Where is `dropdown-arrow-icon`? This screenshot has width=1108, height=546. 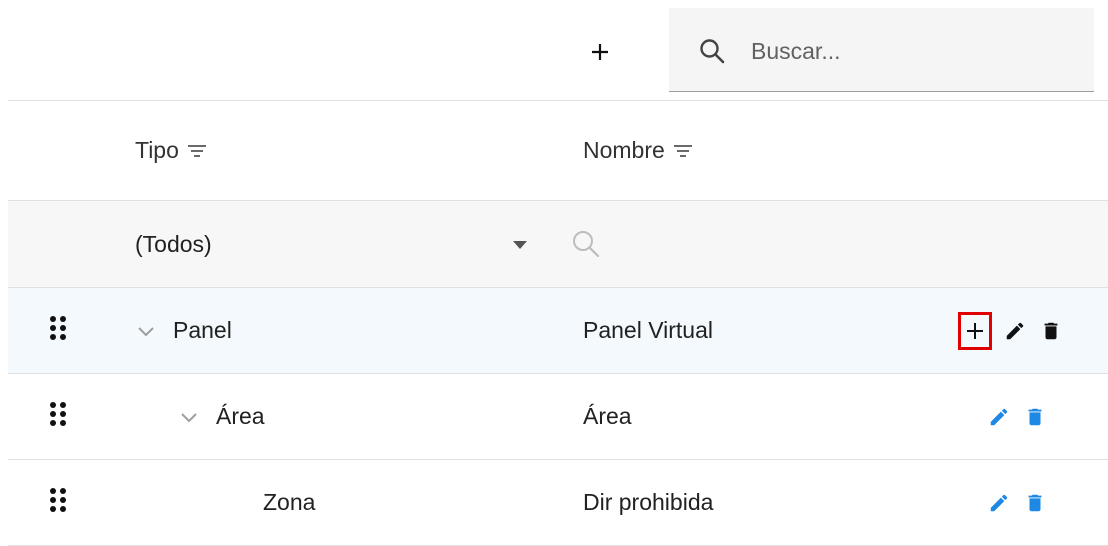 dropdown-arrow-icon is located at coordinates (520, 245).